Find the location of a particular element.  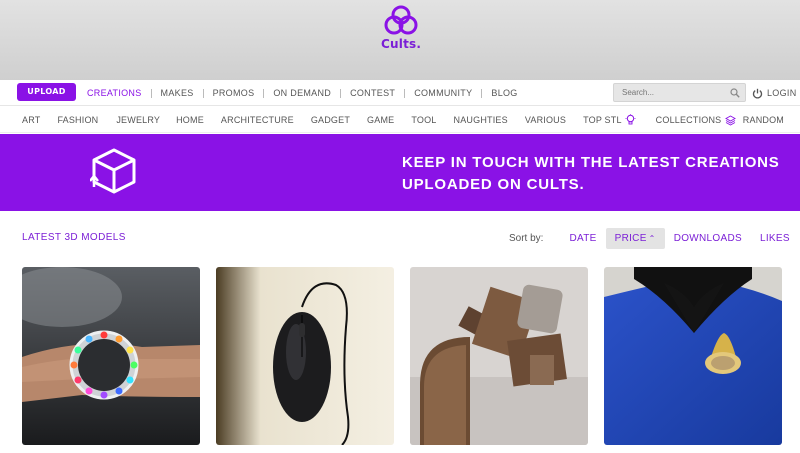

sort-price: PRICE ⌃ is located at coordinates (635, 238).